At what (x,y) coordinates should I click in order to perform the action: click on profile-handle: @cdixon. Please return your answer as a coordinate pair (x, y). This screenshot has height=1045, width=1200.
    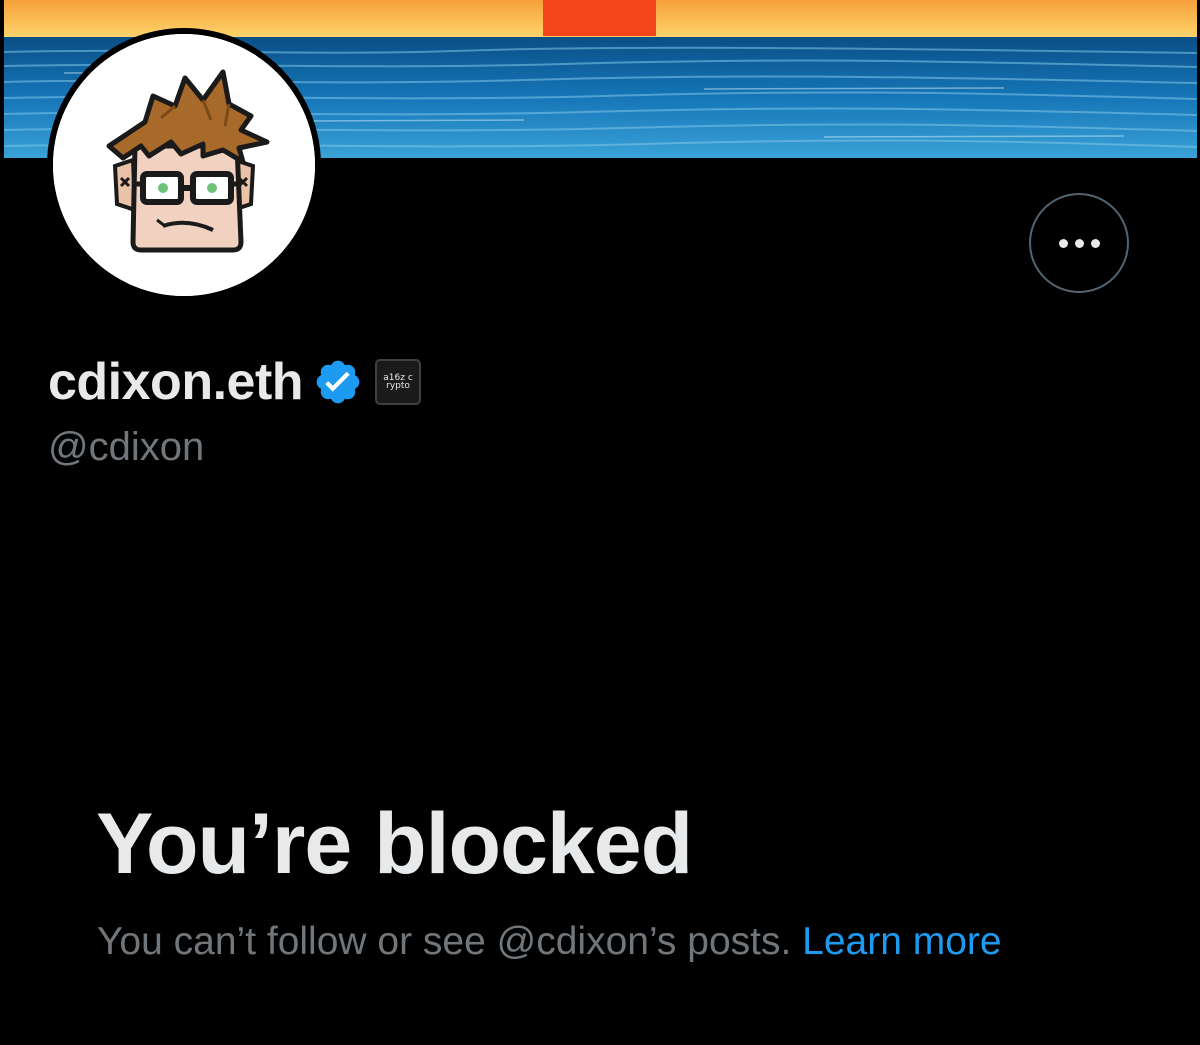
    Looking at the image, I should click on (126, 447).